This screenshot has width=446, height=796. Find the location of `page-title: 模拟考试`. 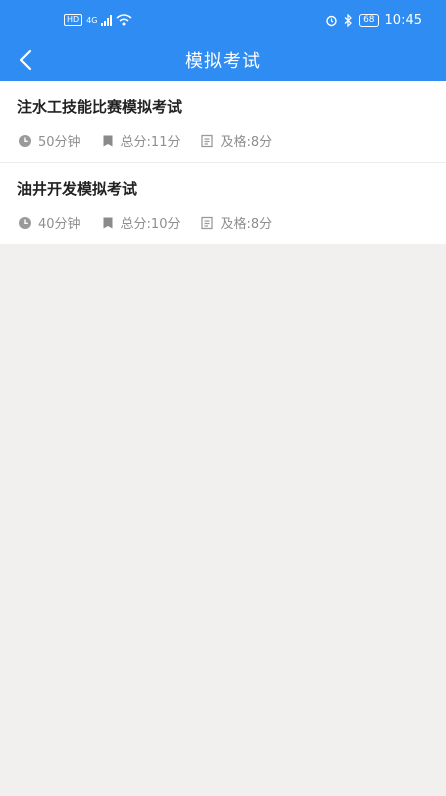

page-title: 模拟考试 is located at coordinates (223, 61).